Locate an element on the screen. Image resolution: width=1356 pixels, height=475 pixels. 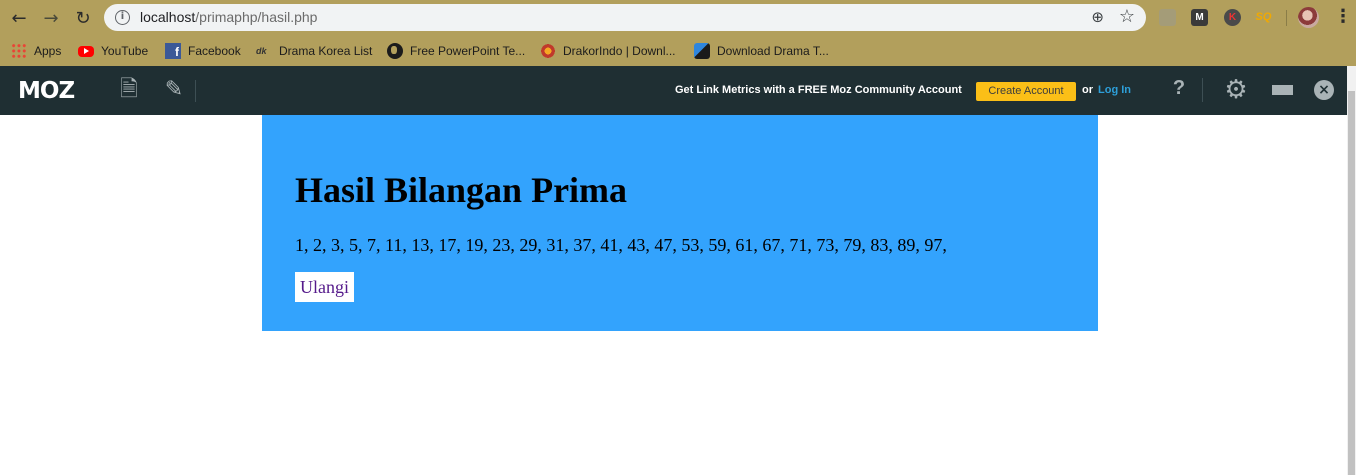
extension-grey-icon is located at coordinates (1167, 17).